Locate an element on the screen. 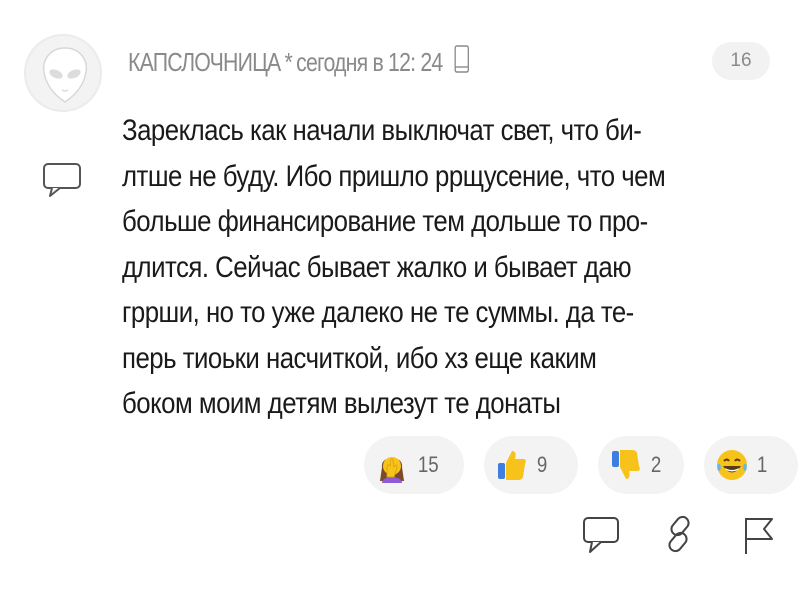 The width and height of the screenshot is (800, 589). reaction-count: 2 is located at coordinates (656, 464).